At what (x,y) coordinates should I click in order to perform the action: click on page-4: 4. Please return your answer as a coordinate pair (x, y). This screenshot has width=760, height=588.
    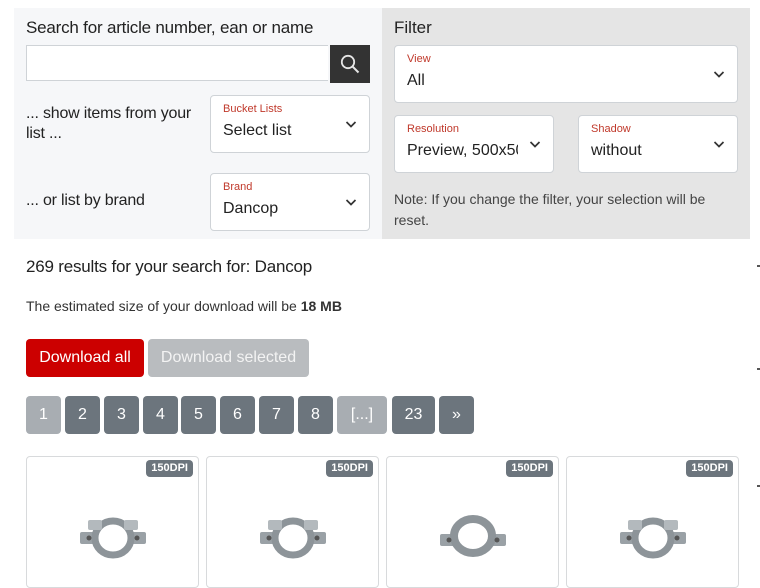
    Looking at the image, I should click on (160, 415).